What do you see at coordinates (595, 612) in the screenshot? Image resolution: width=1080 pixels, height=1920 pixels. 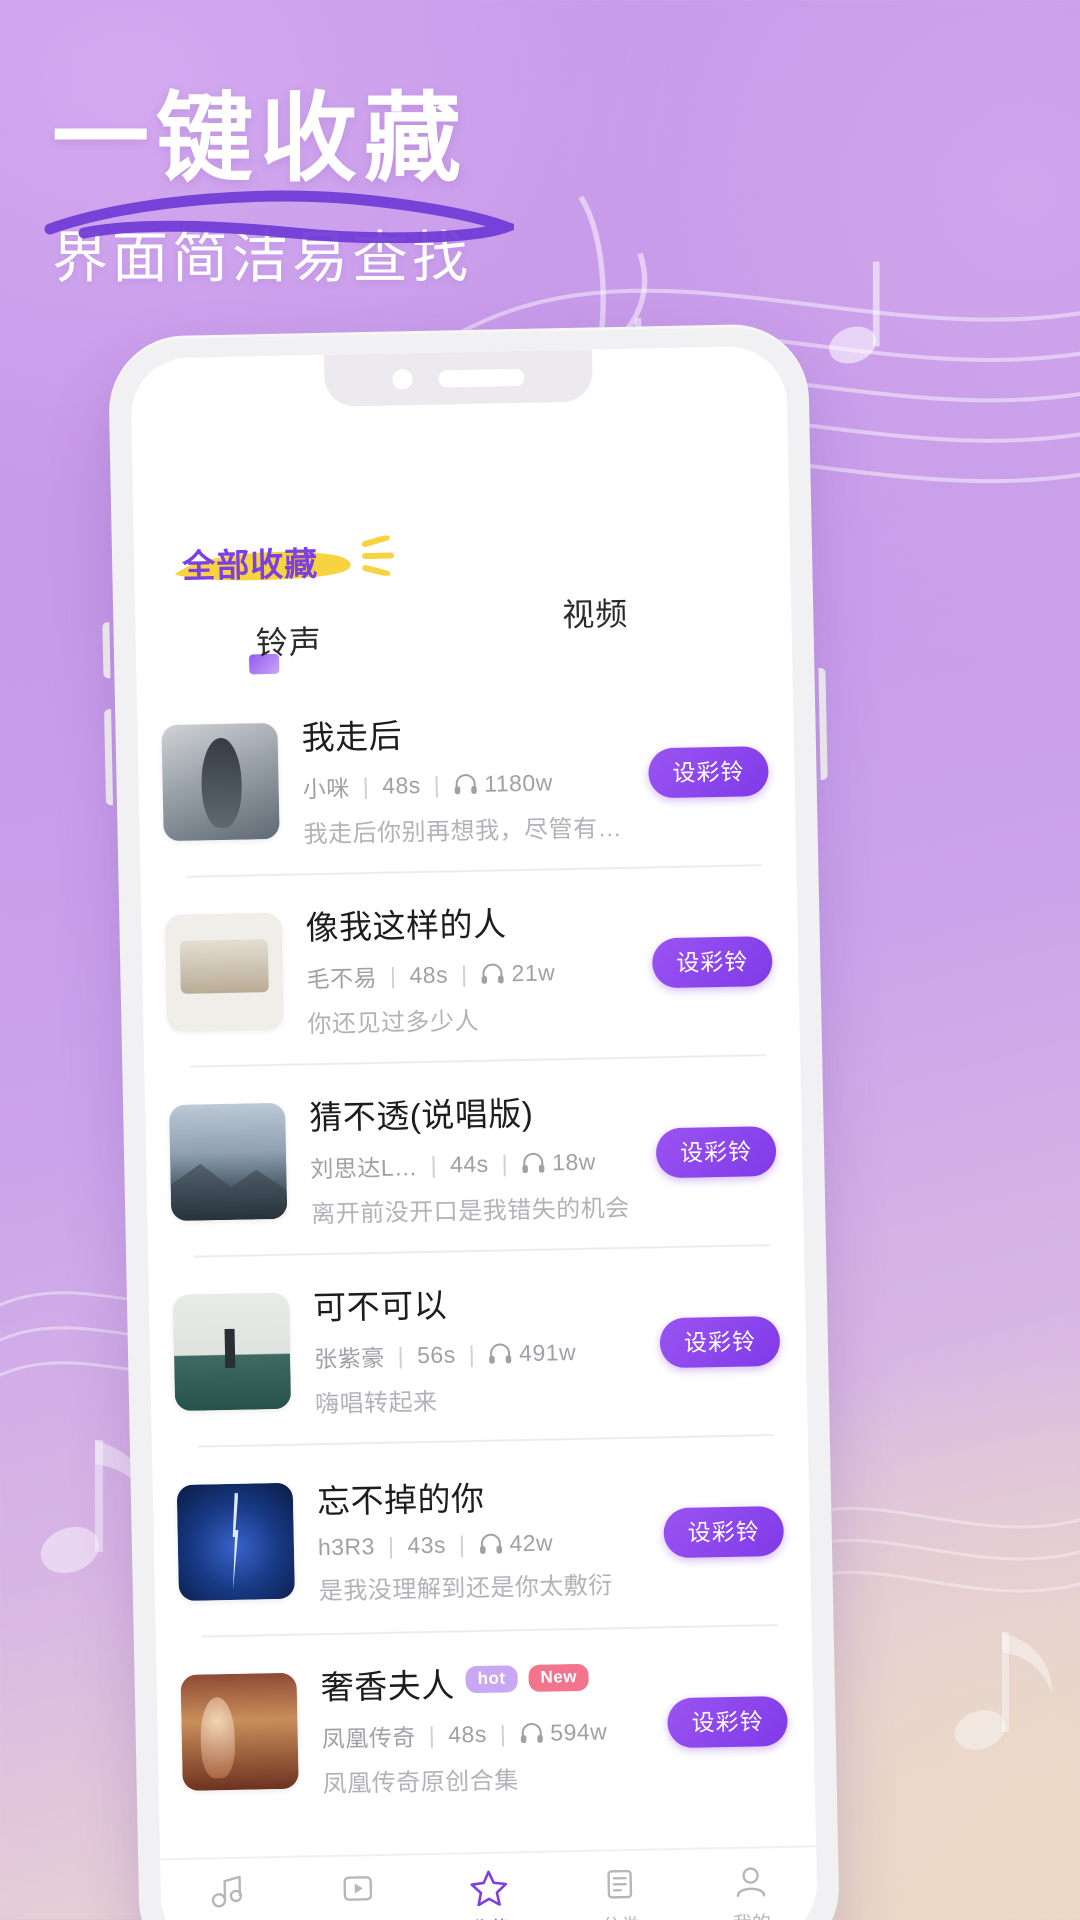 I see `tab-video: 视频` at bounding box center [595, 612].